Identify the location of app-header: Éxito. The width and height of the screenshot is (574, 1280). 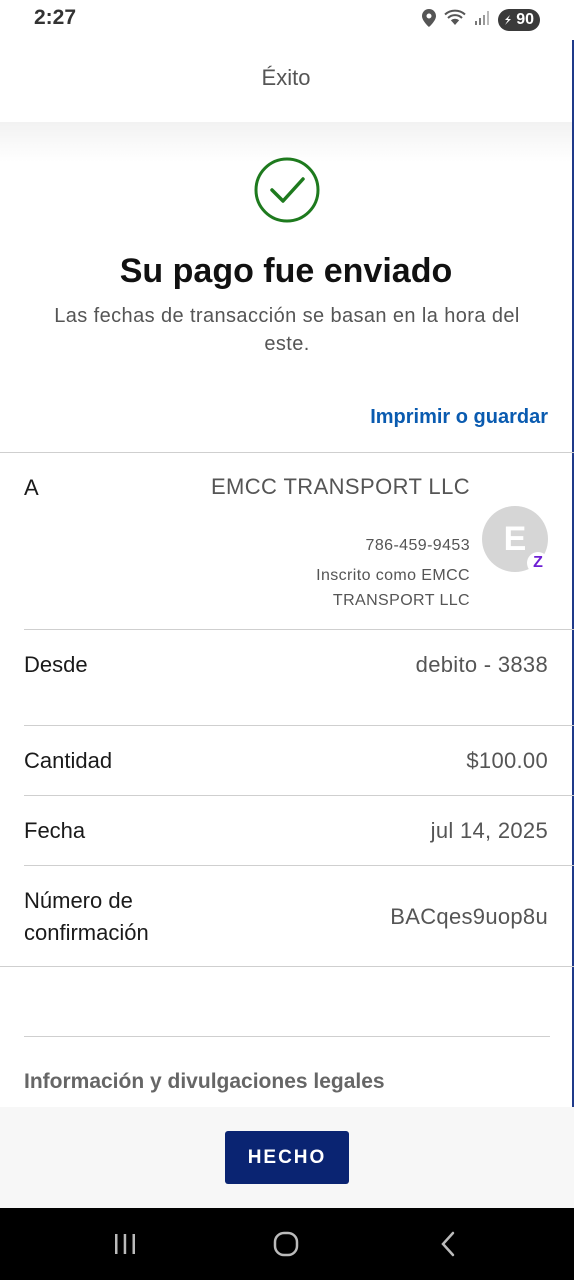
(287, 81).